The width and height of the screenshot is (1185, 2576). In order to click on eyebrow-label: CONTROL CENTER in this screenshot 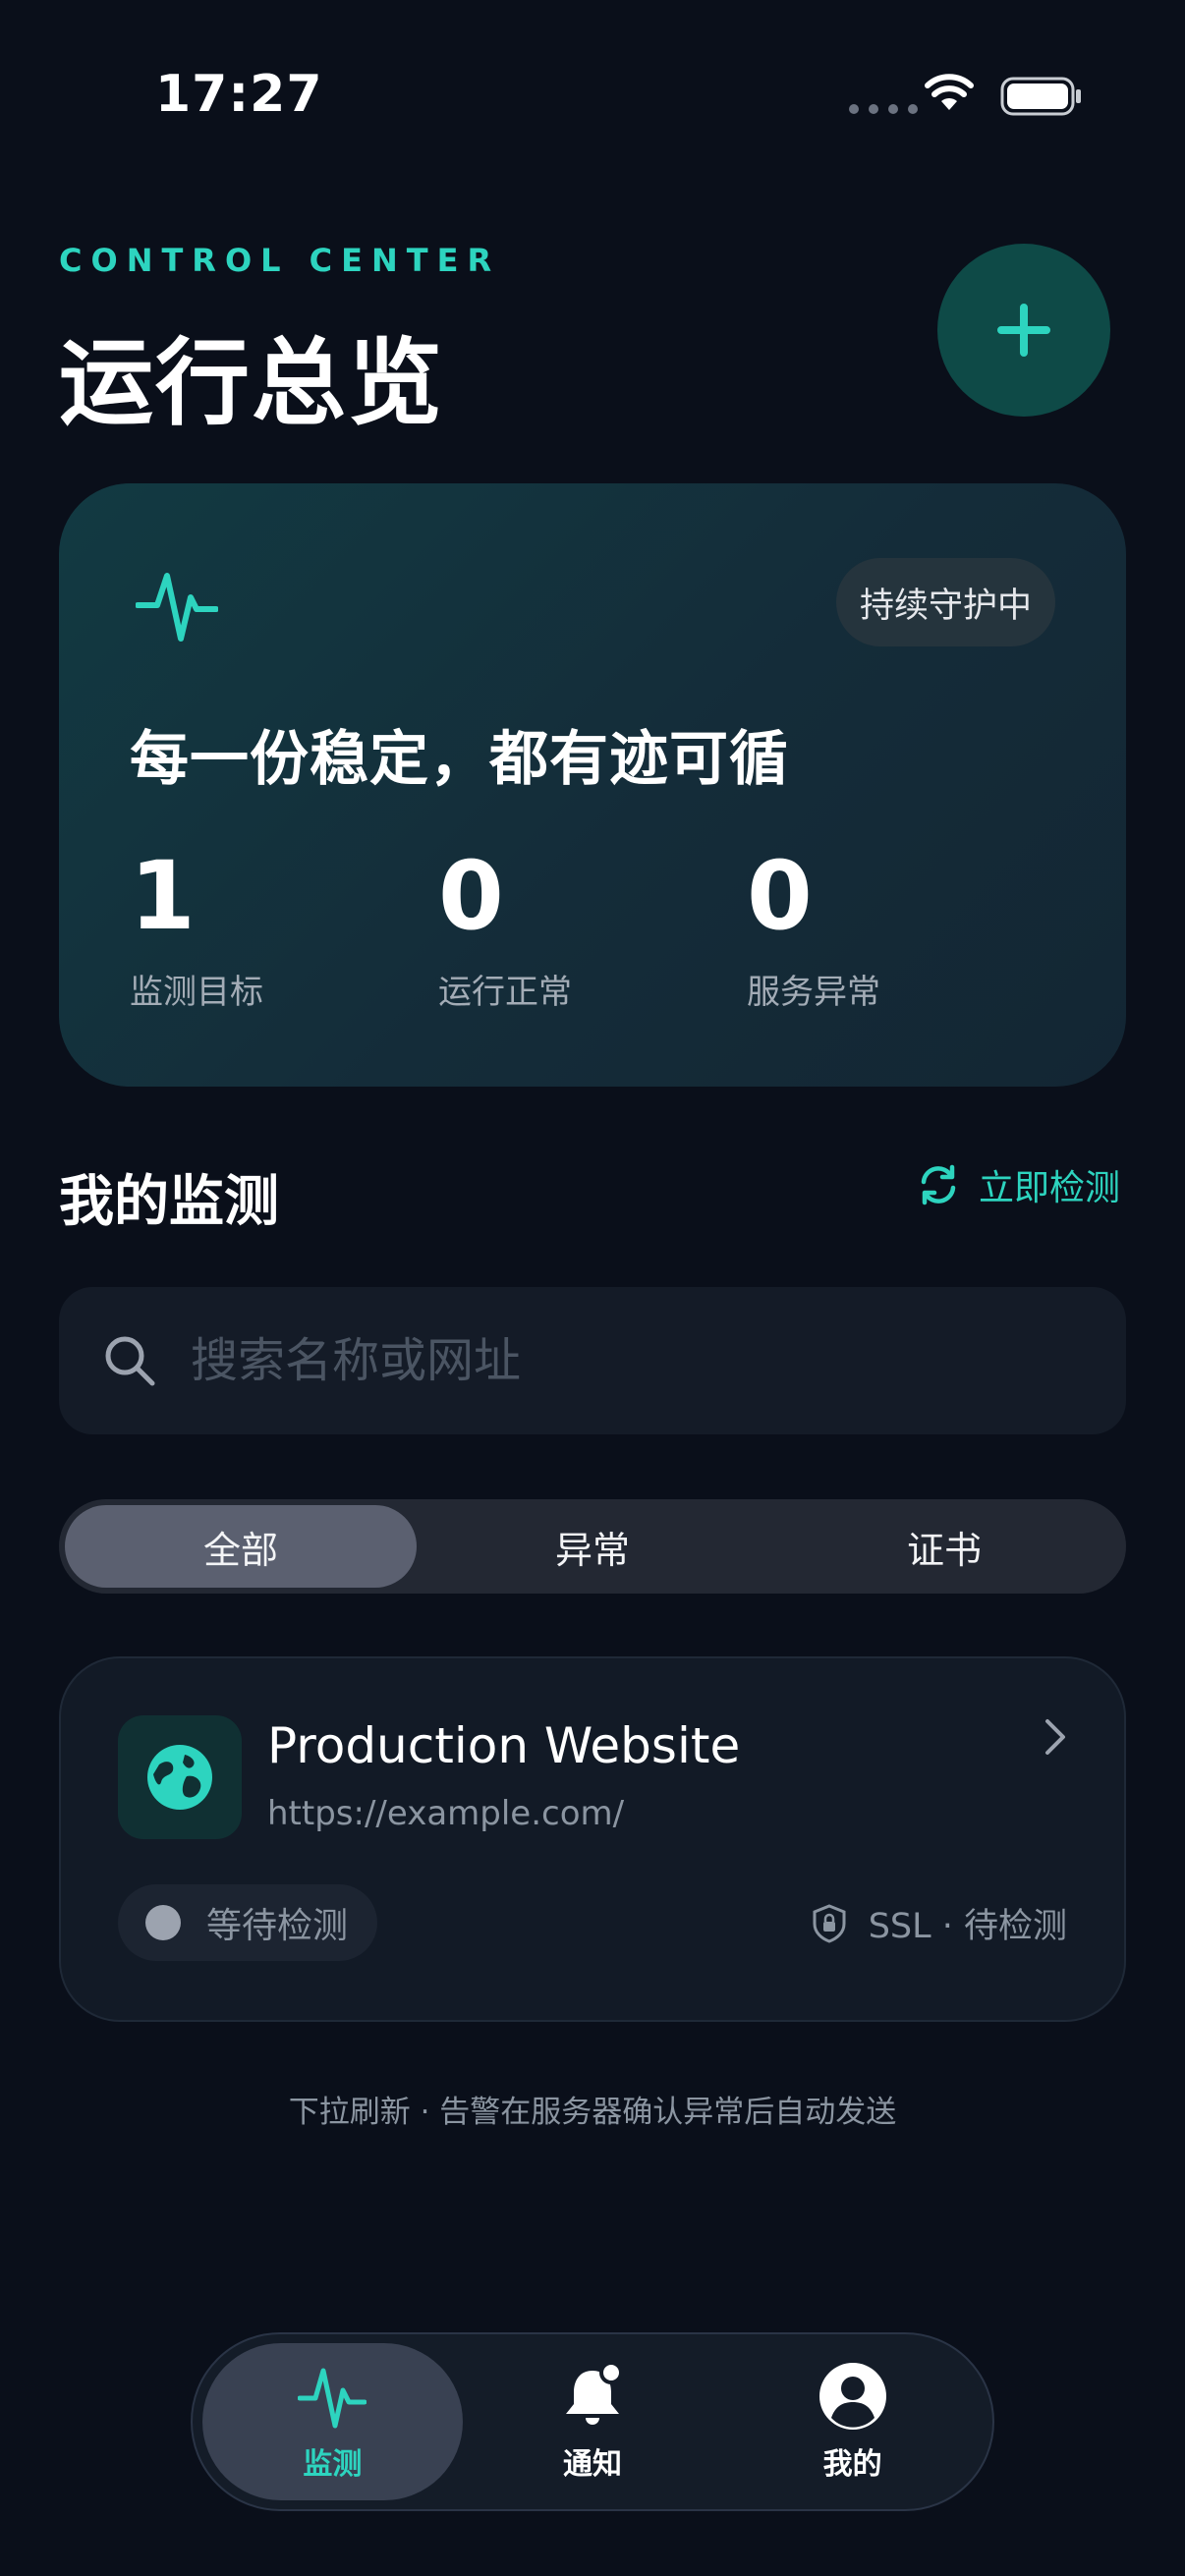, I will do `click(280, 260)`.